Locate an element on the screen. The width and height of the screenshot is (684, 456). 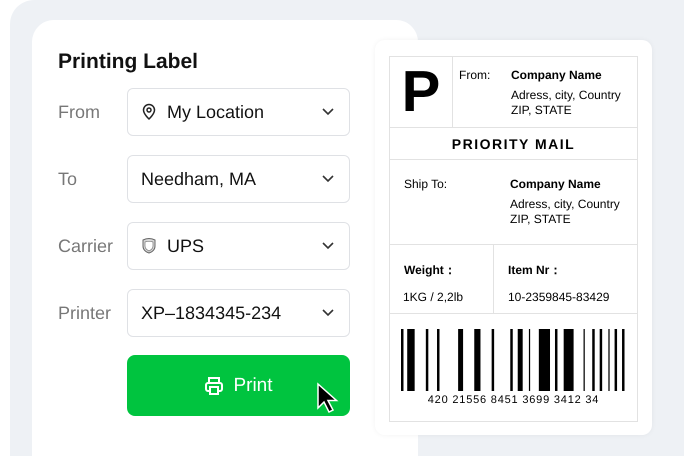
dropdown-field: XP–1834345-234 is located at coordinates (238, 313).